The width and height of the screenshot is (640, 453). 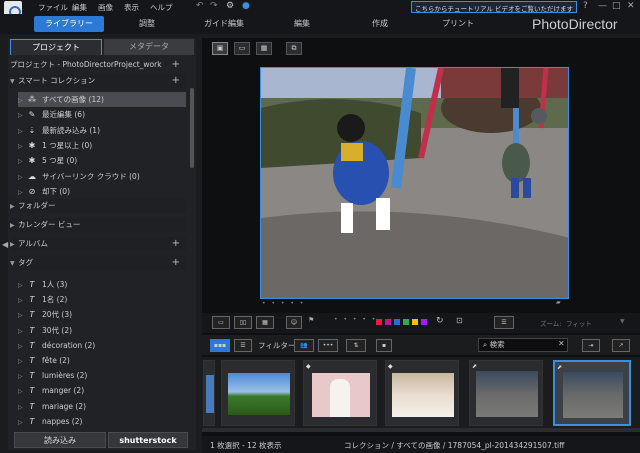 What do you see at coordinates (98, 65) in the screenshot?
I see `project-row: プロジェクト - PhotoDirectorProject_work +` at bounding box center [98, 65].